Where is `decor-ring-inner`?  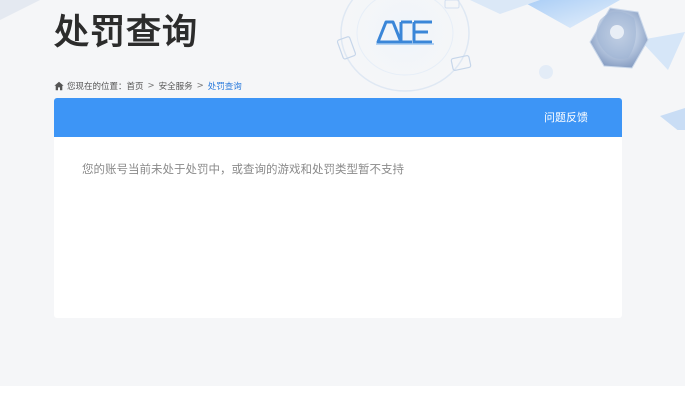 decor-ring-inner is located at coordinates (405, 38).